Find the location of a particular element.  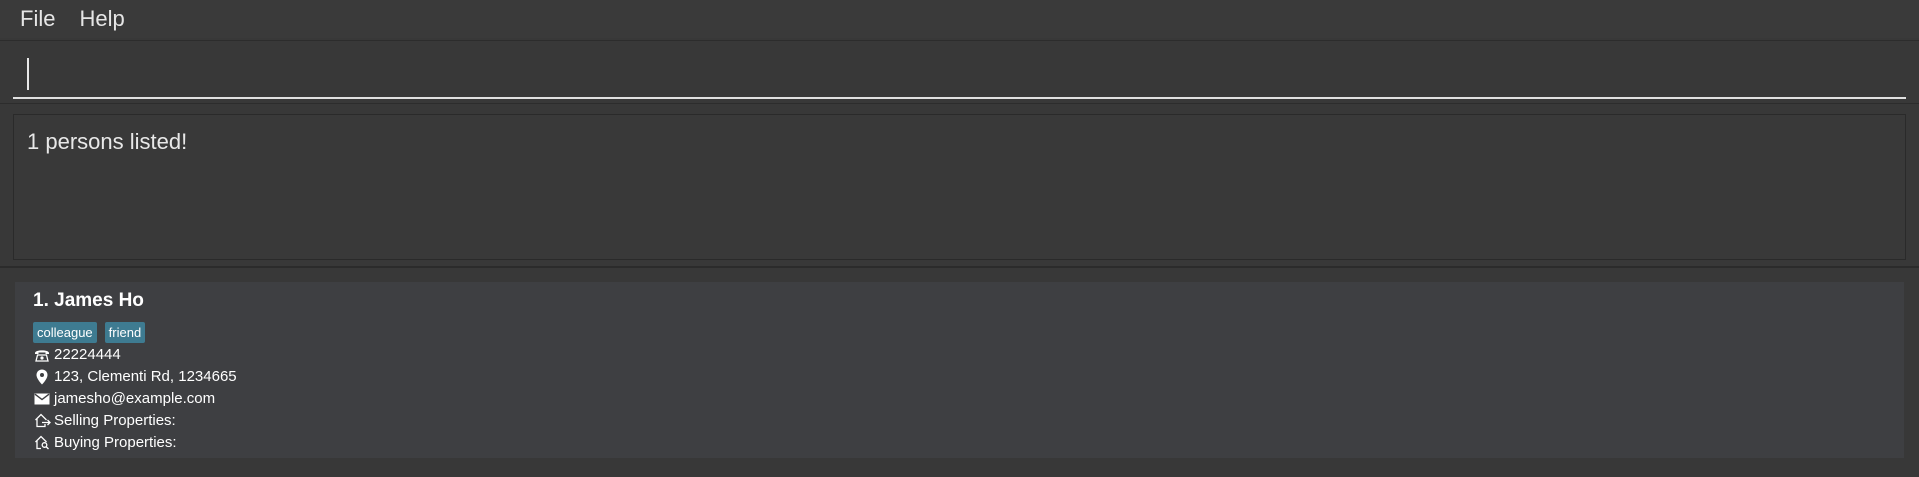

address-value: 123, Clementi Rd, 1234665 is located at coordinates (145, 376).